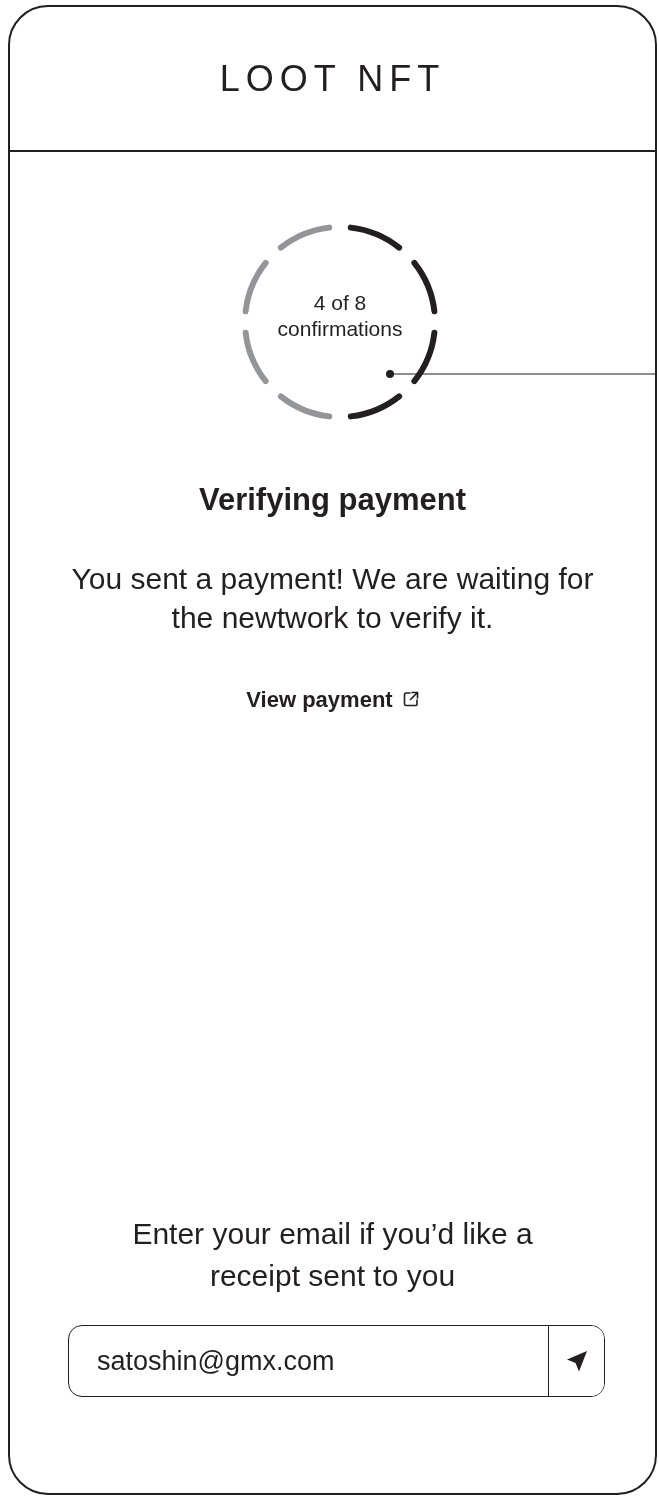  I want to click on brand-logo: LOOT NFT, so click(332, 78).